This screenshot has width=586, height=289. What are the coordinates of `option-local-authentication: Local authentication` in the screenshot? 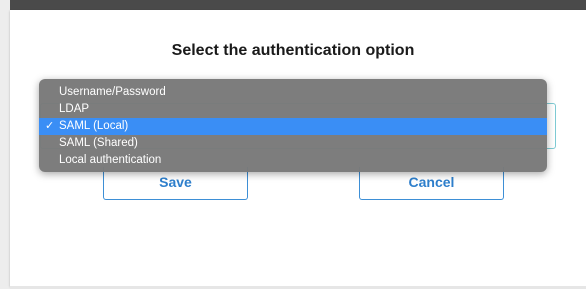 It's located at (293, 160).